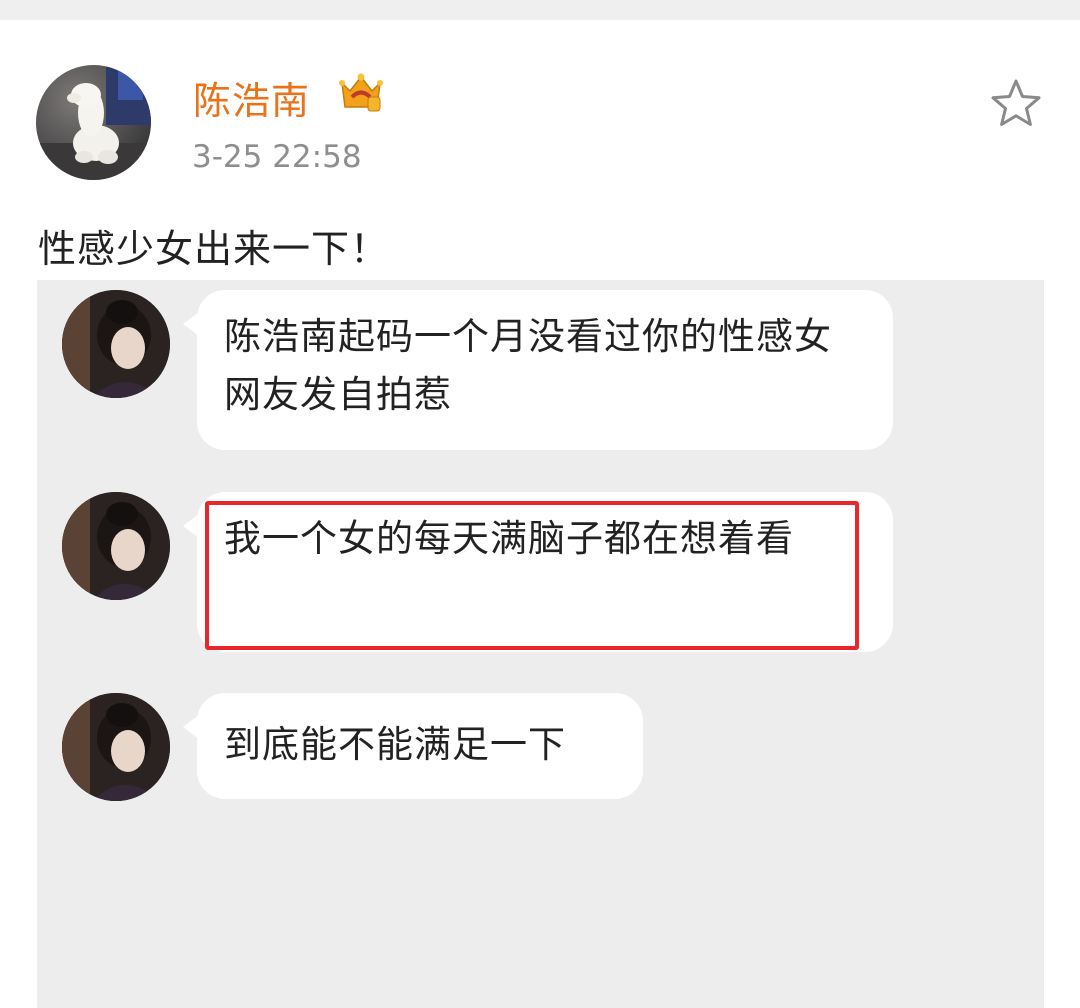 This screenshot has height=1008, width=1080. I want to click on post-timestamp: 3-25 22:58, so click(277, 157).